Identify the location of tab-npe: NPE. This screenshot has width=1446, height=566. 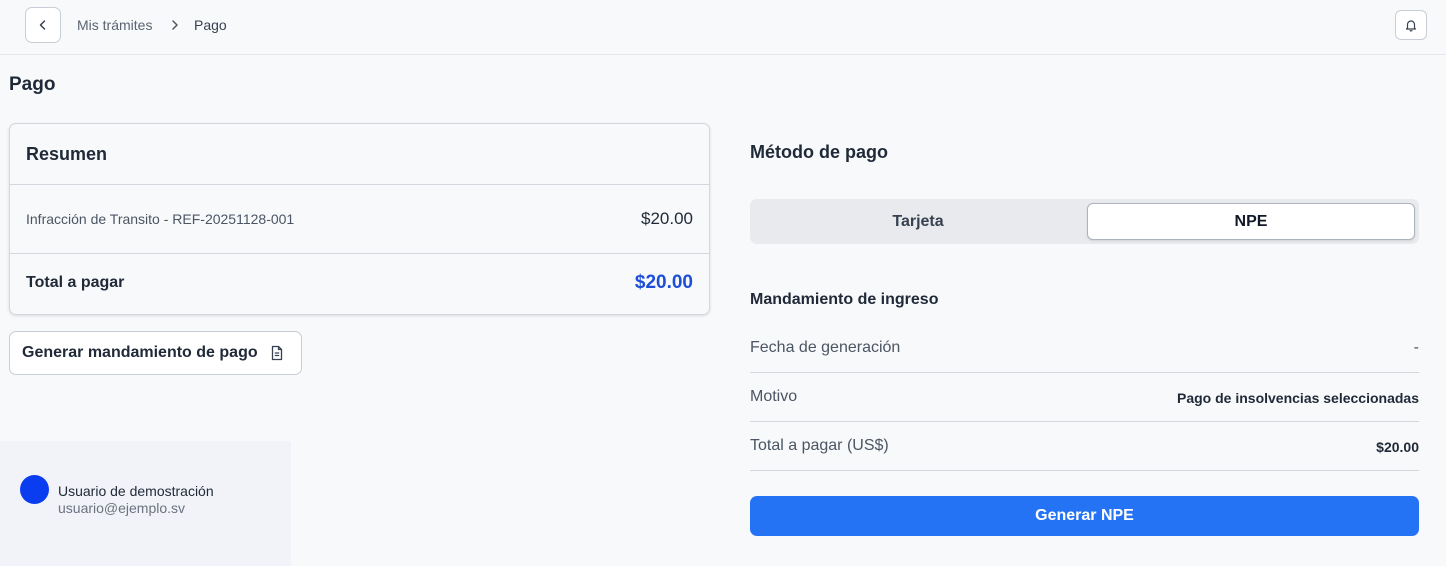
(1251, 221).